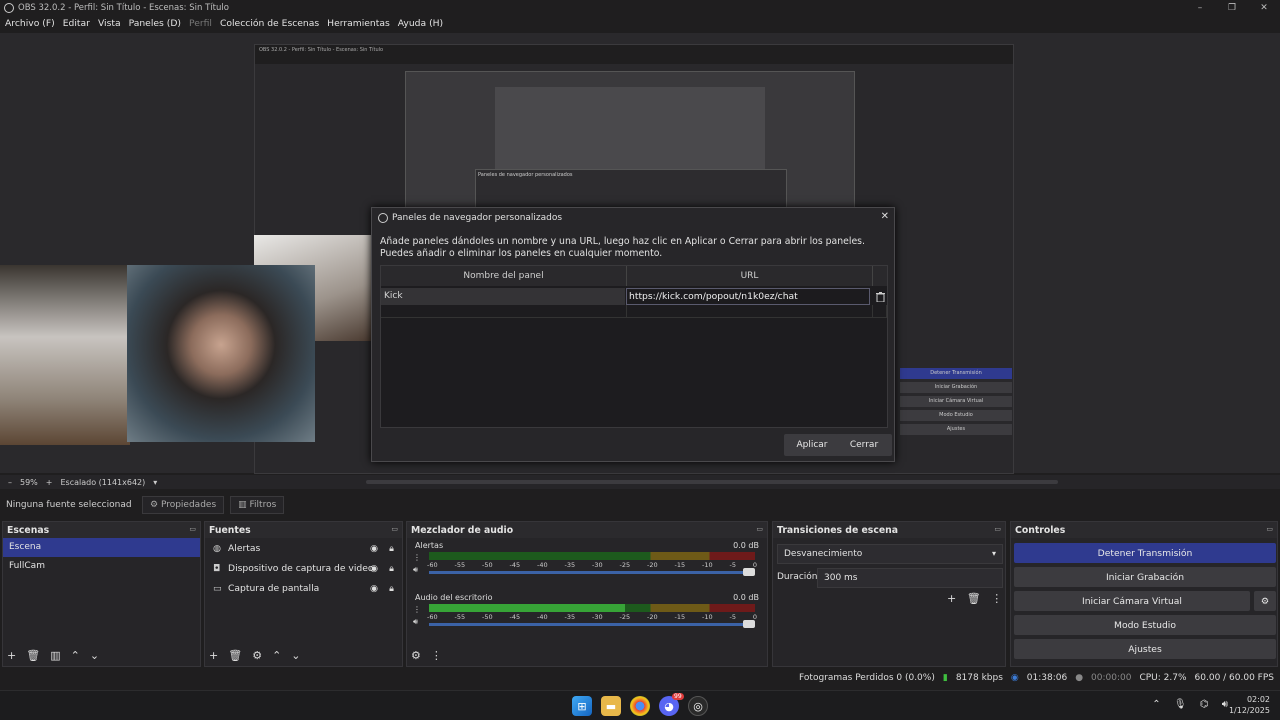  I want to click on menu-ayuda: Ayuda (H), so click(420, 23).